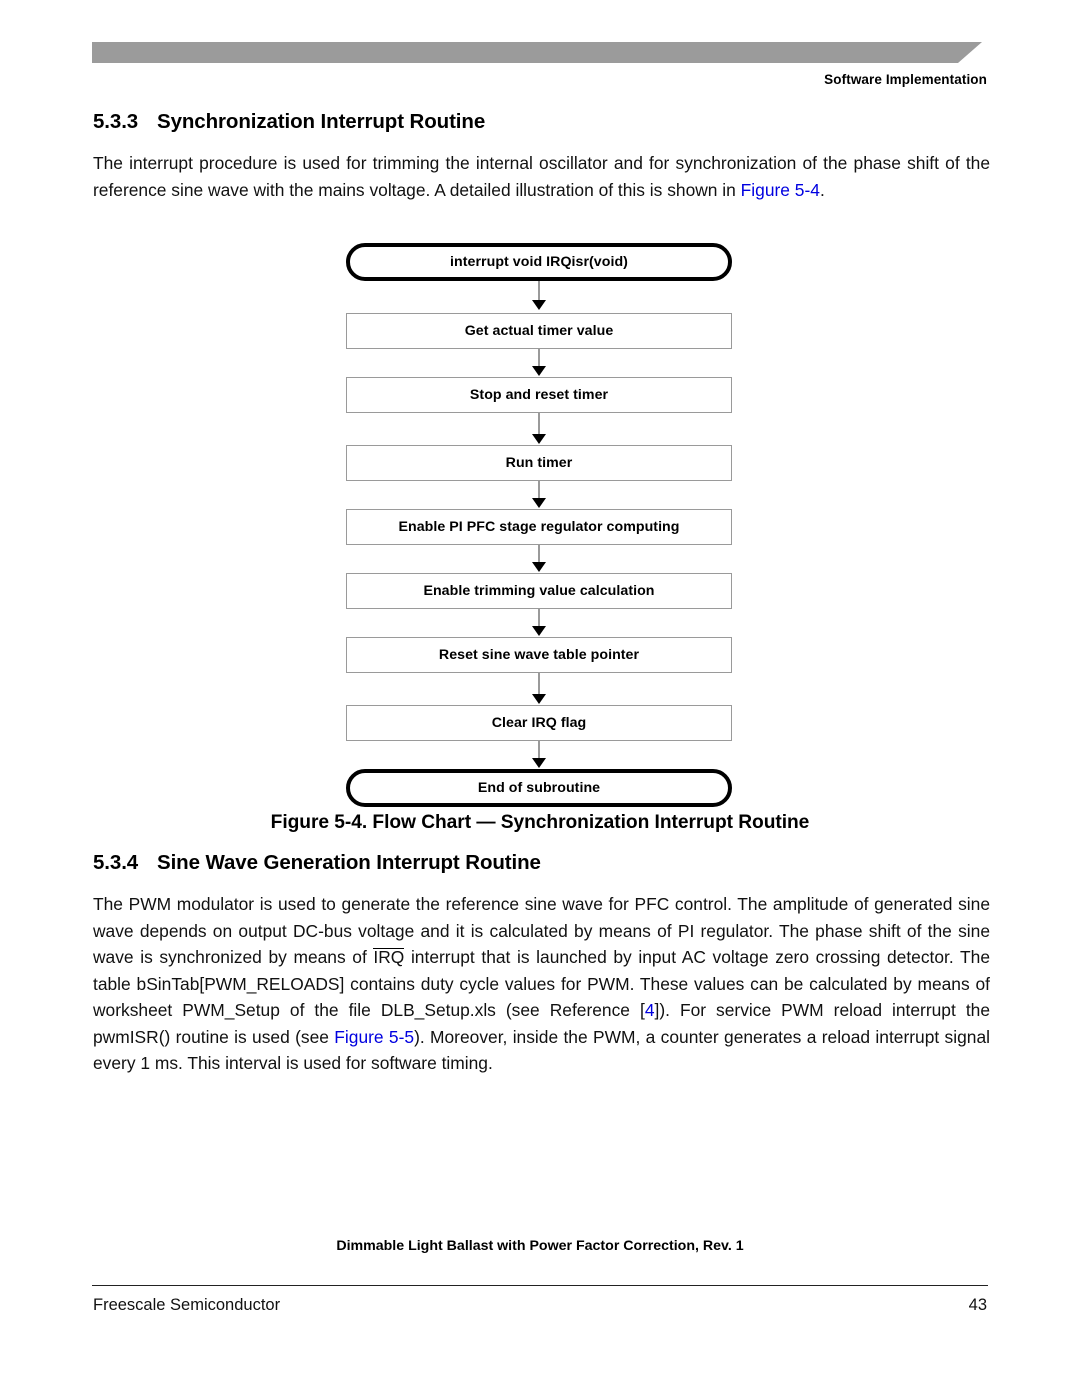 This screenshot has height=1397, width=1080. I want to click on flow-node-enable-trimming-value-calculation: Enable trimming value calculation, so click(539, 591).